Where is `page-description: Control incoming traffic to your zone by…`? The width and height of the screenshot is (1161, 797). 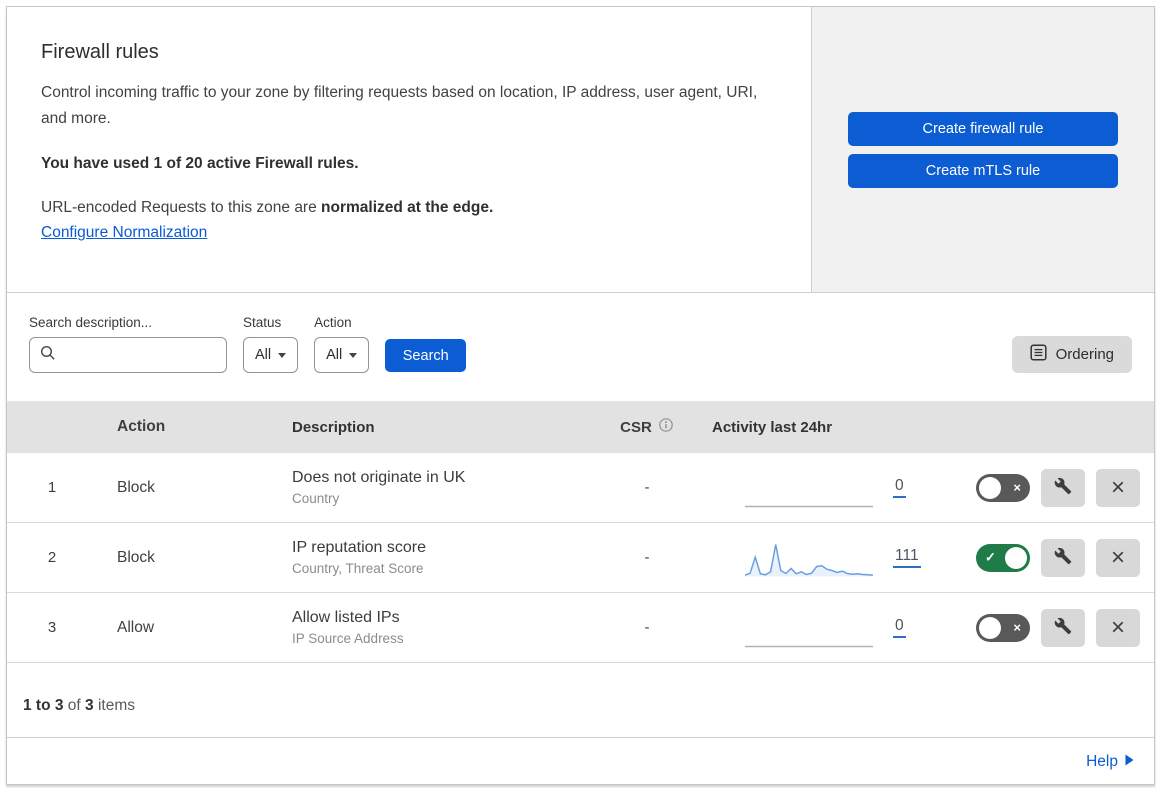
page-description: Control incoming traffic to your zone by… is located at coordinates (399, 105).